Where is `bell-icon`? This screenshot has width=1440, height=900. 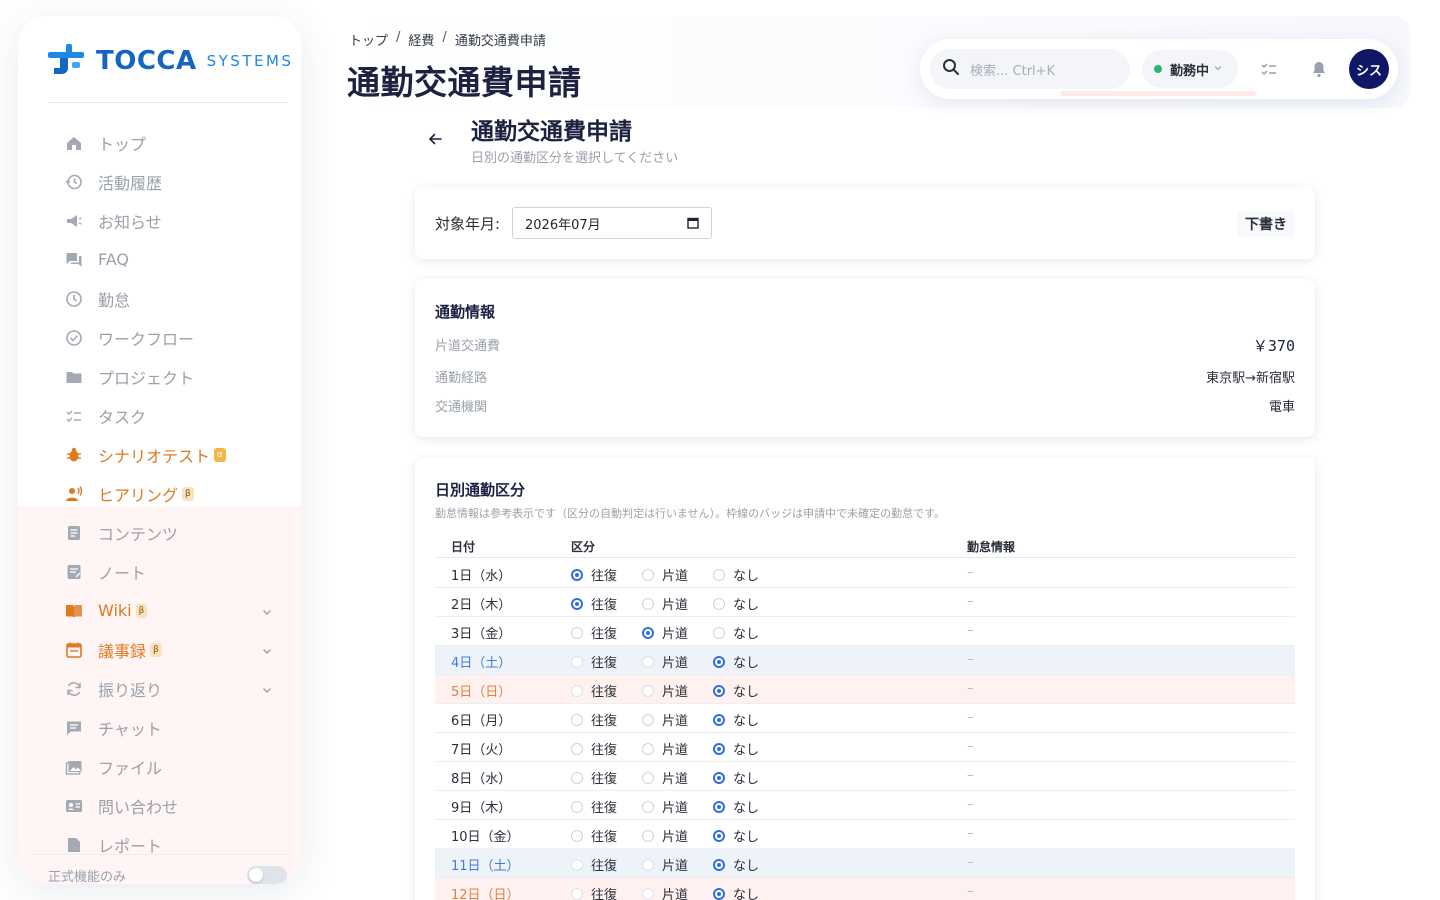
bell-icon is located at coordinates (1319, 69).